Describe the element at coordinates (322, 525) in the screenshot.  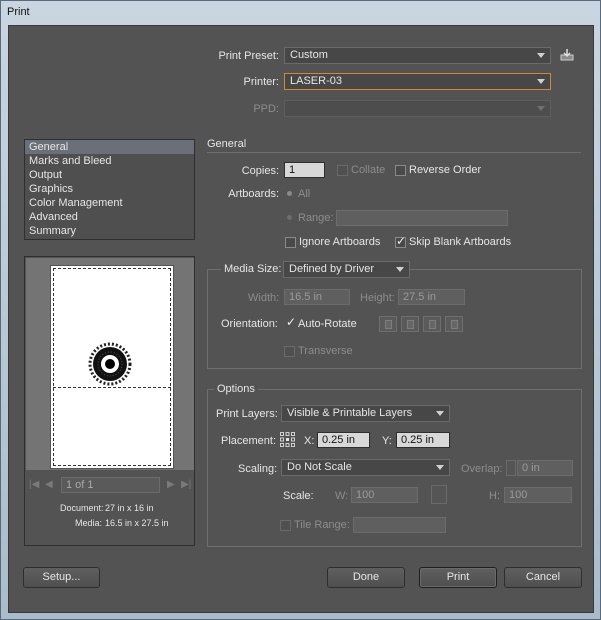
I see `tile-range-label: Tile Range:` at that location.